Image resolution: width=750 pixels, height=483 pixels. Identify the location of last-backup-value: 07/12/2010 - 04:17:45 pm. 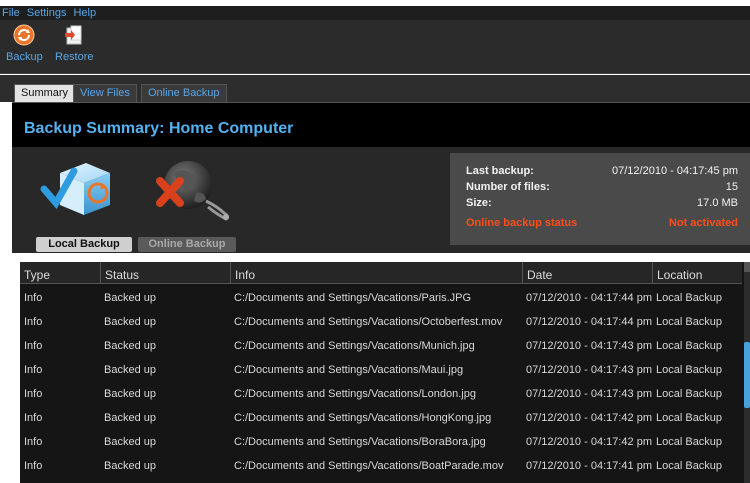
(675, 171).